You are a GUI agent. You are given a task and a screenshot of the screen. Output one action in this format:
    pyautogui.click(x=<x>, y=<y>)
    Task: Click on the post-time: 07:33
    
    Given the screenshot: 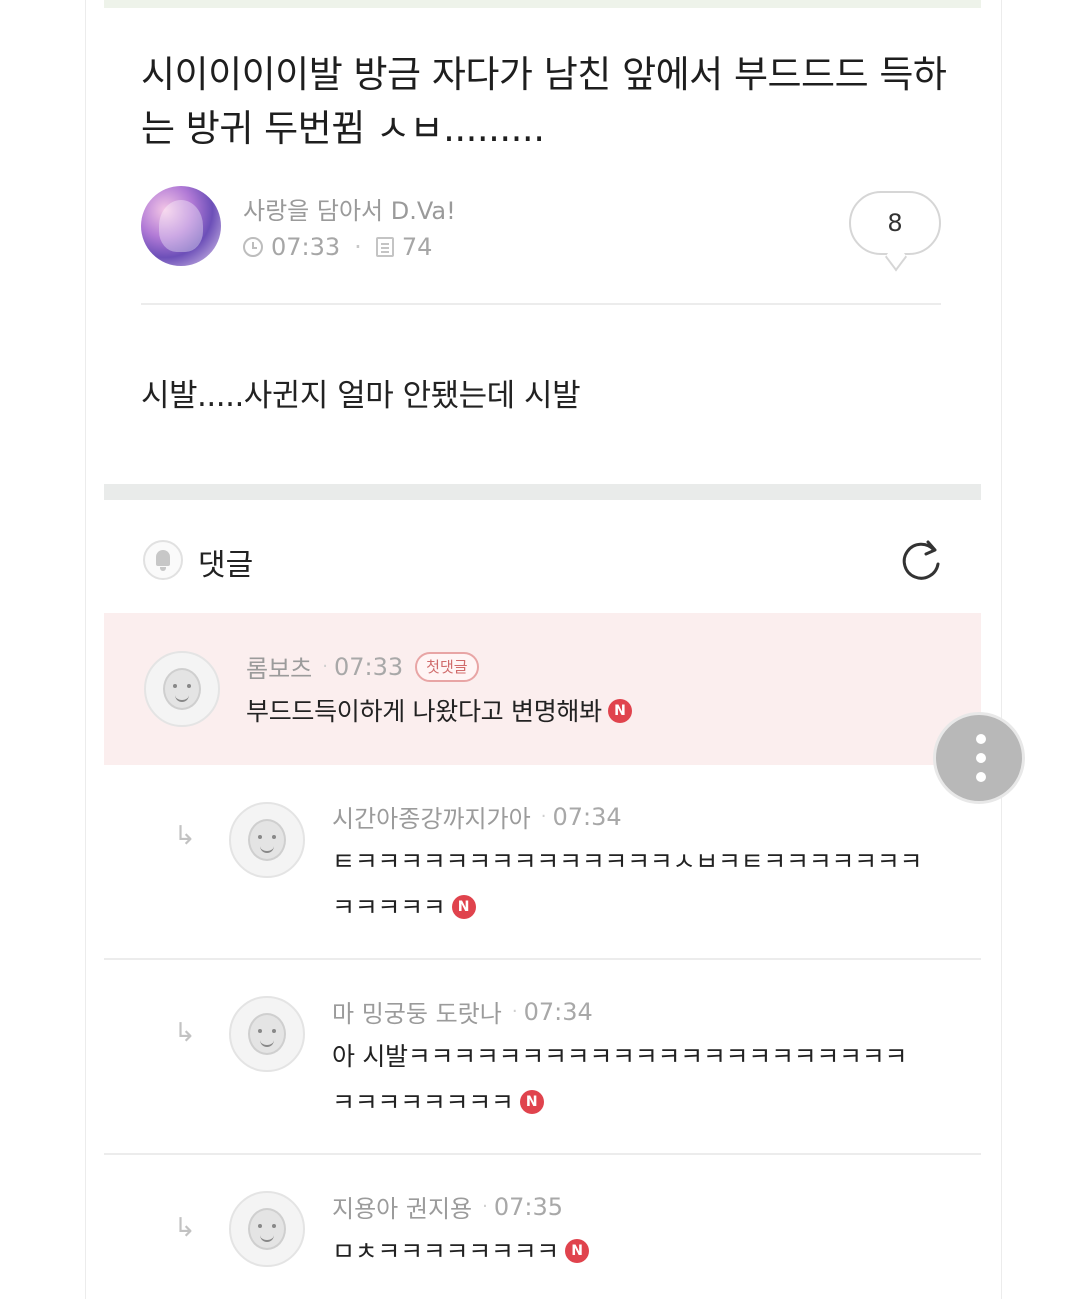 What is the action you would take?
    pyautogui.click(x=306, y=247)
    